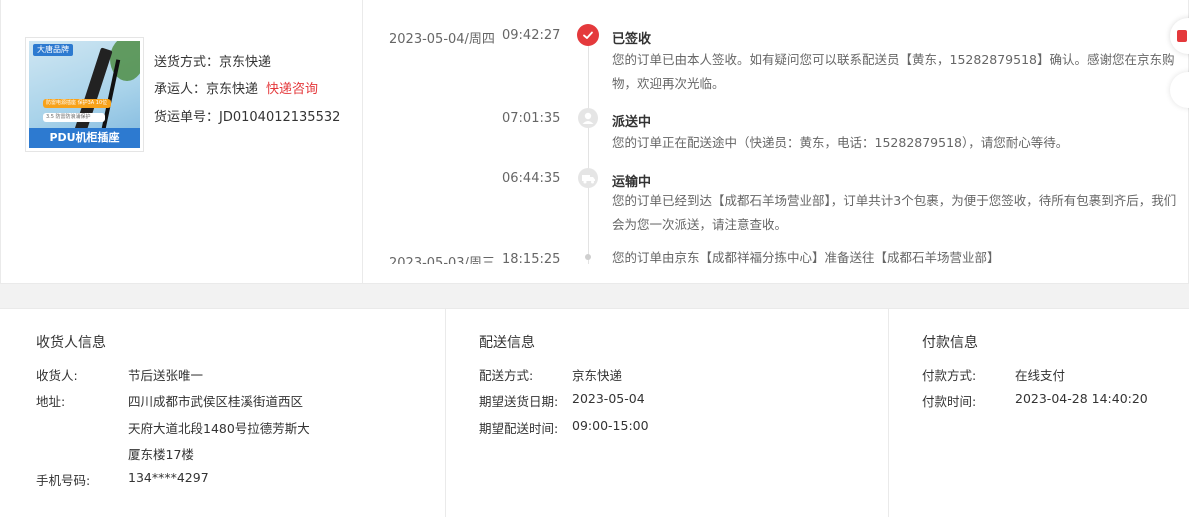 The height and width of the screenshot is (517, 1189). Describe the element at coordinates (219, 428) in the screenshot. I see `address-line-2: 天府大道北段1480号拉德芳斯大` at that location.